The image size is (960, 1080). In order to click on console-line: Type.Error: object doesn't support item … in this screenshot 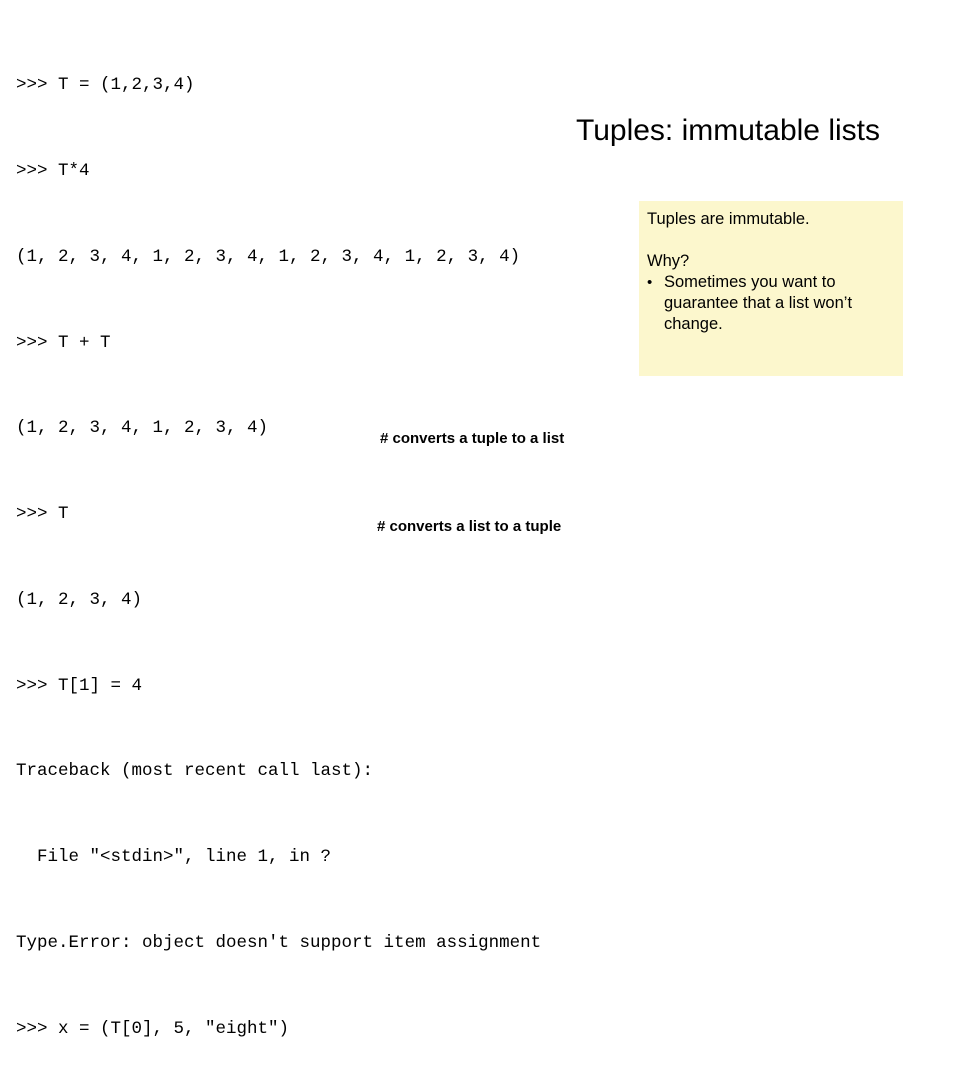, I will do `click(279, 943)`.